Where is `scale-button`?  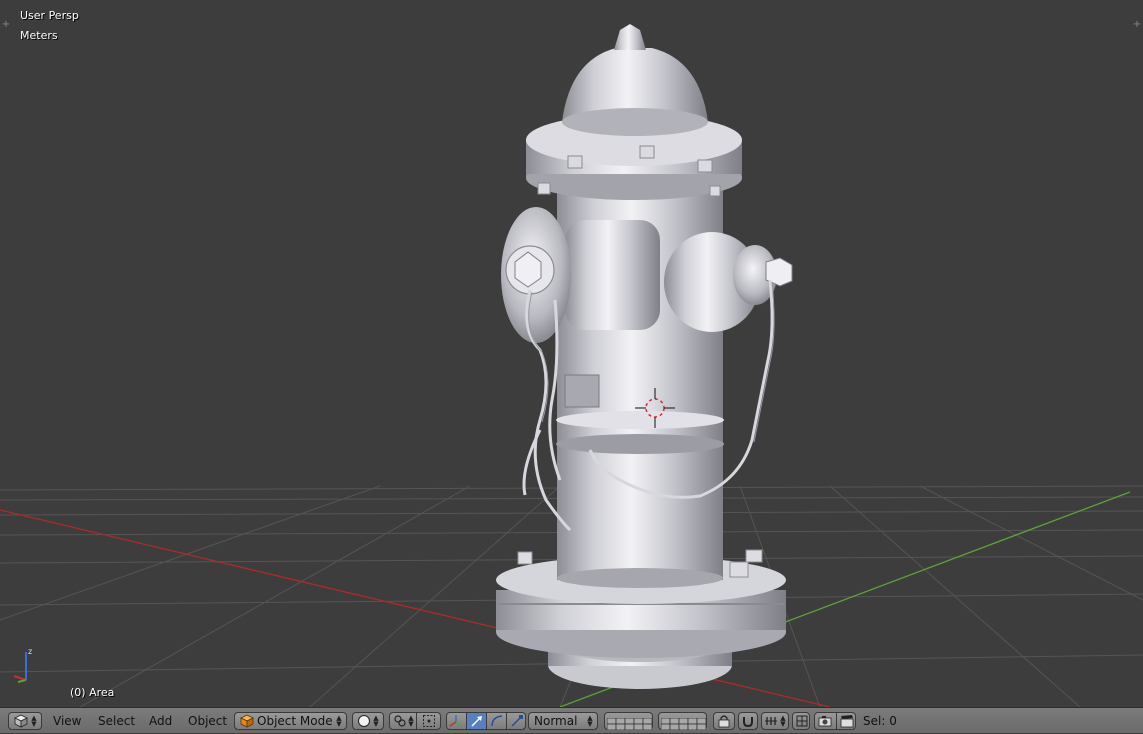
scale-button is located at coordinates (516, 721).